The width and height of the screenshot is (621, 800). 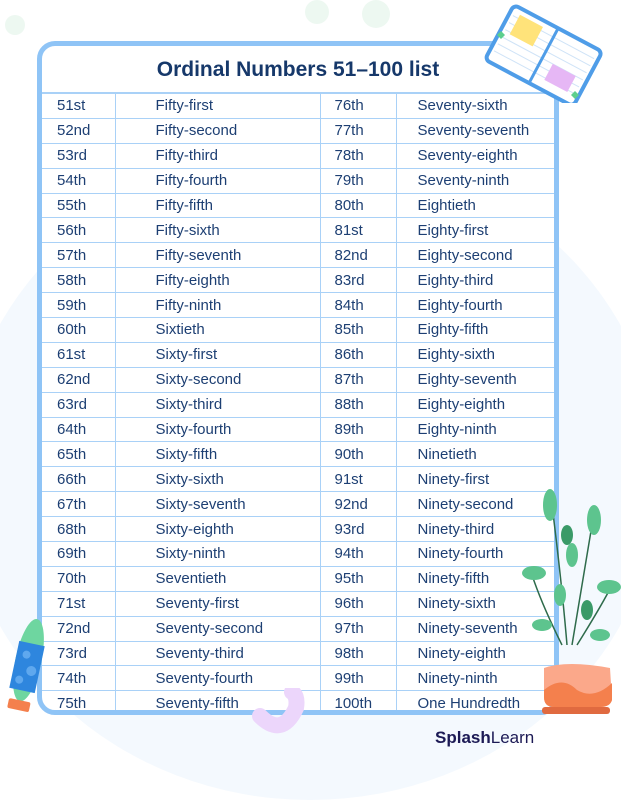 I want to click on ordinal-cell: 54th, so click(x=79, y=181).